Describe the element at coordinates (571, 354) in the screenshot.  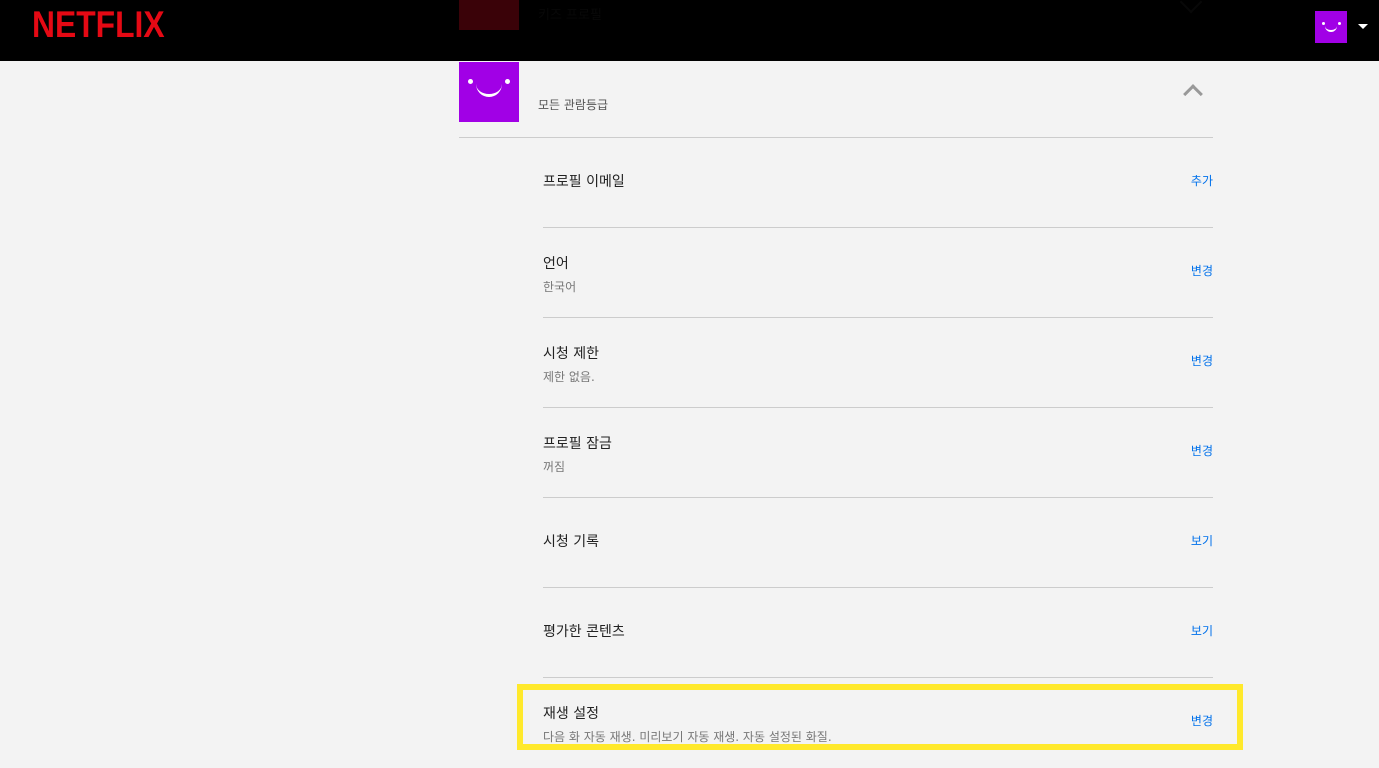
I see `setting-title: 시청 제한` at that location.